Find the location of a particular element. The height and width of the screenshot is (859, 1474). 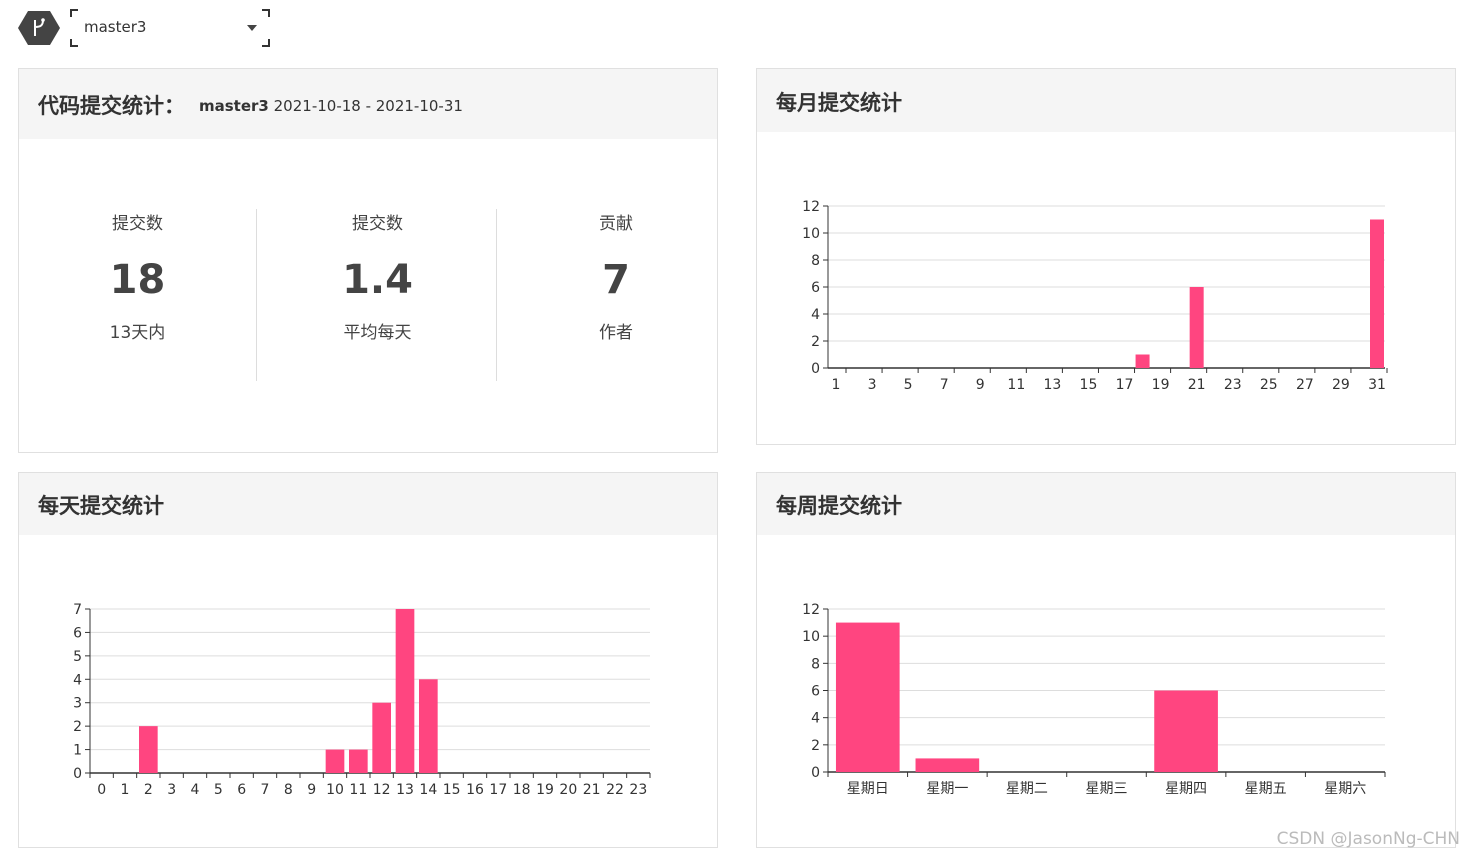

weekly-commits-chart: 0 2 4 6 8 10 12 星期日 星期一 星期二 星期三 星期四 星期五 星期六 is located at coordinates (1094, 699).